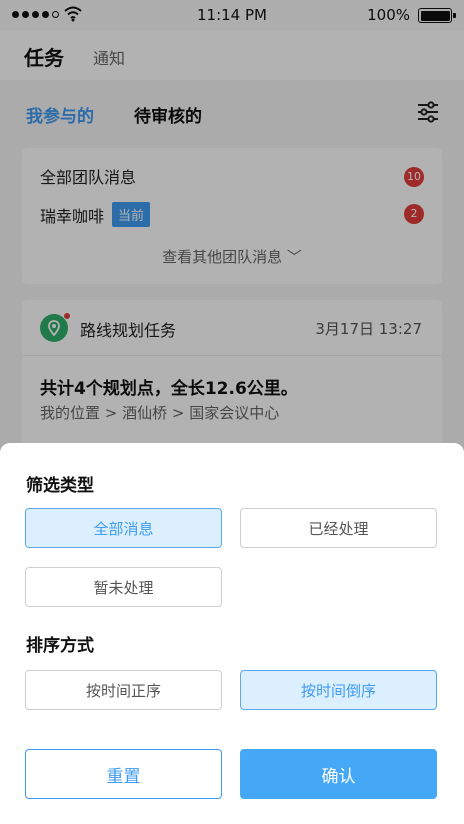  I want to click on sort-option-descending: 按时间倒序, so click(338, 690).